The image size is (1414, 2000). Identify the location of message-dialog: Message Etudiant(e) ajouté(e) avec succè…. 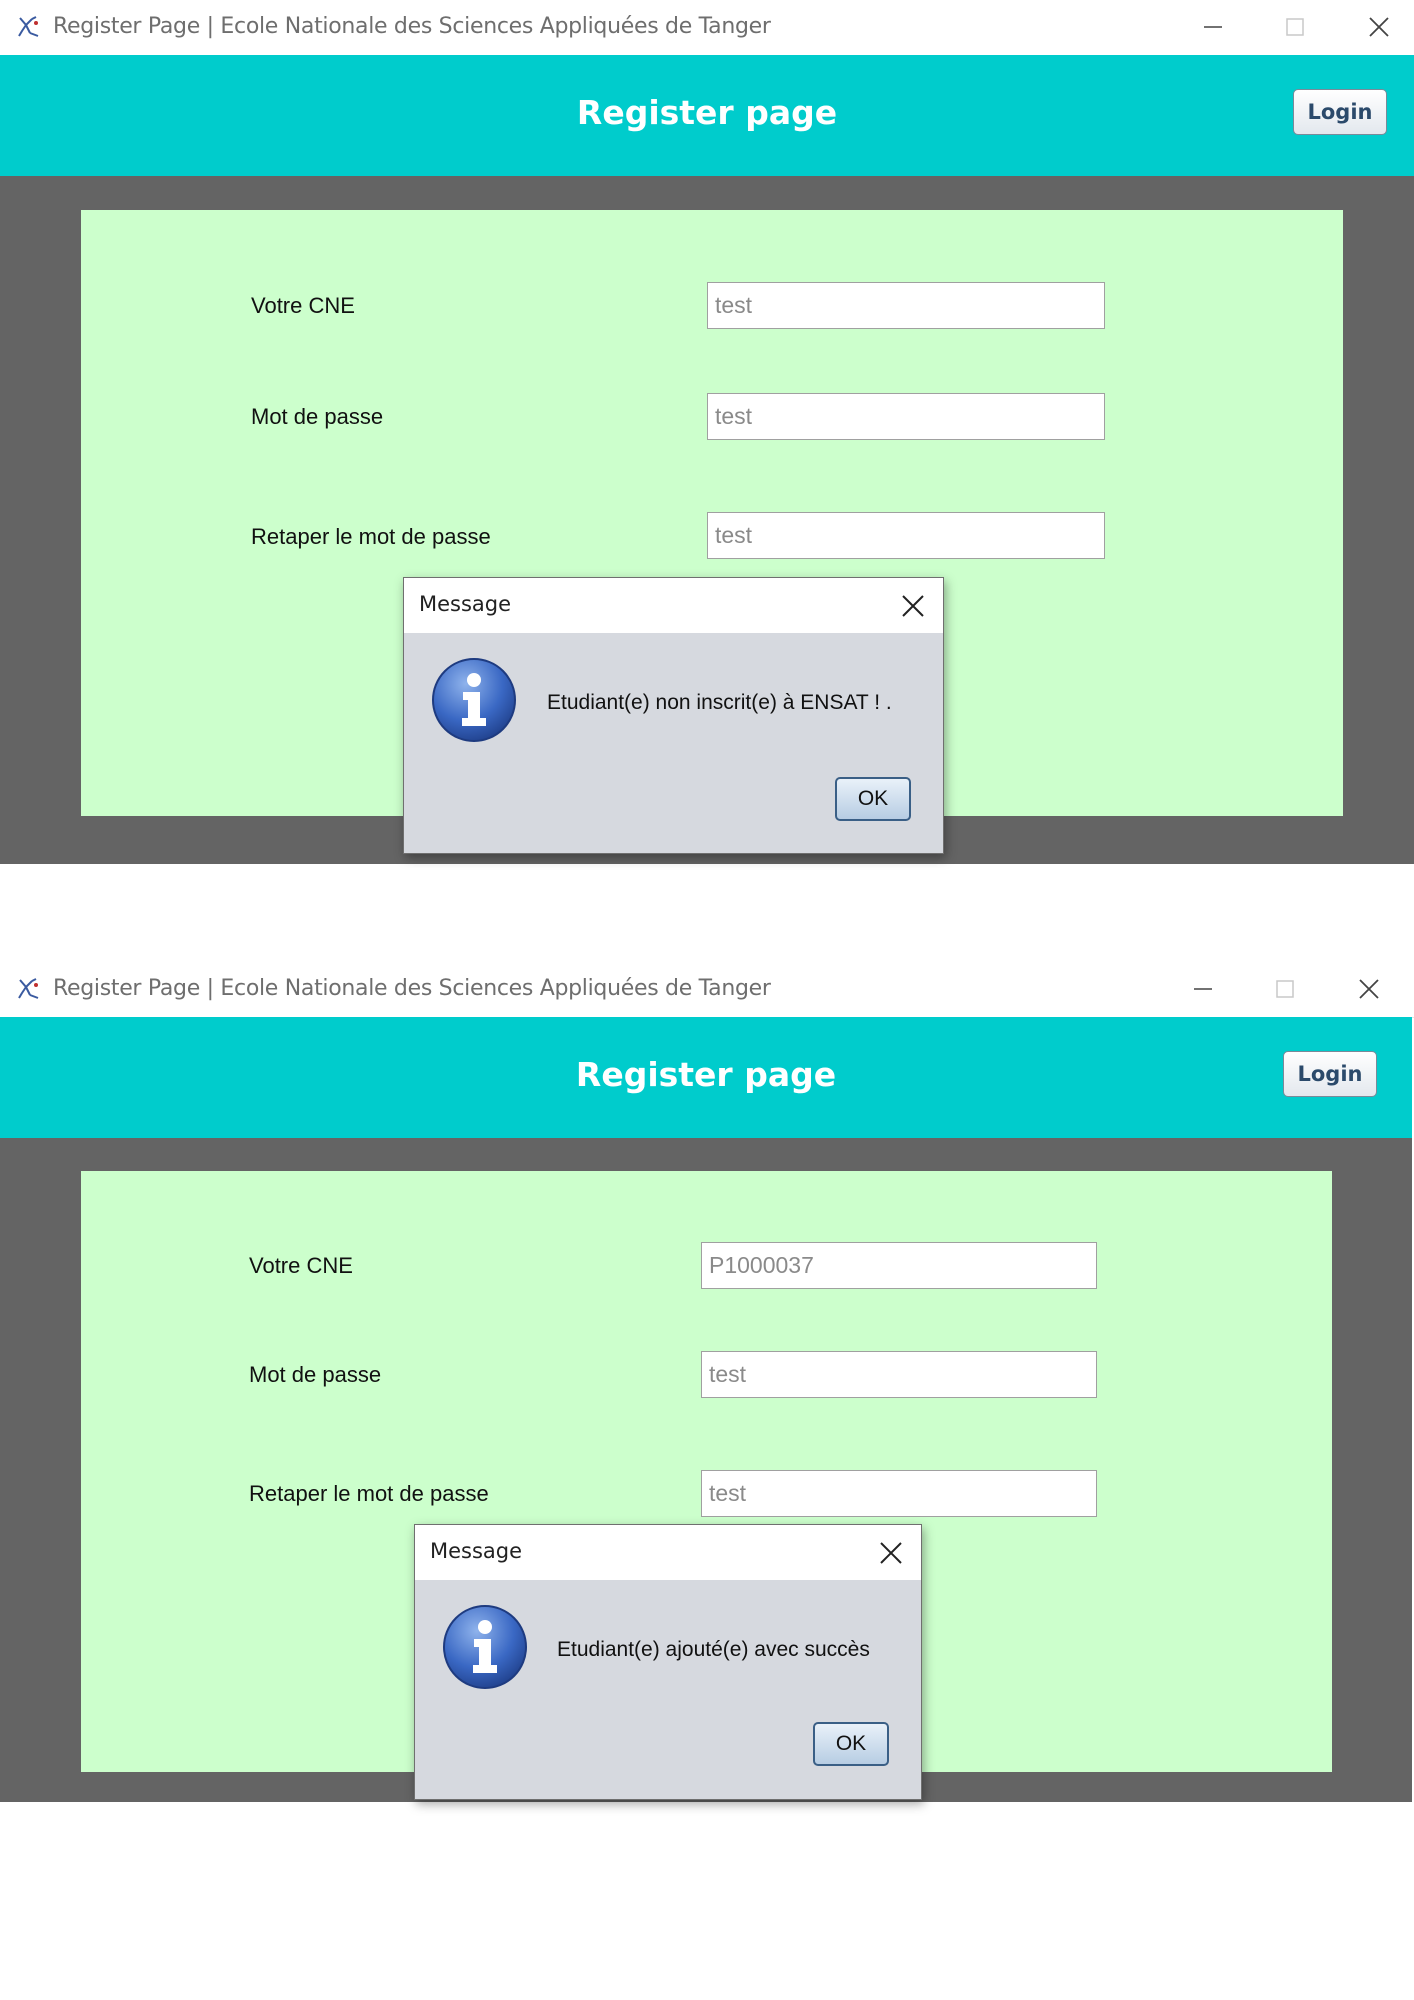
(668, 1662).